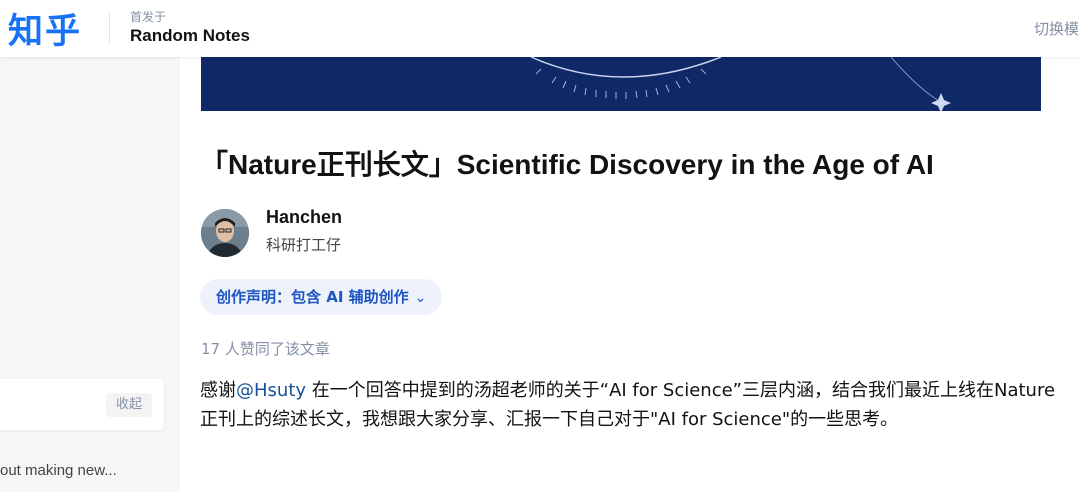 The image size is (1080, 492). What do you see at coordinates (265, 349) in the screenshot?
I see `likes-count: 17 人赞同了该文章` at bounding box center [265, 349].